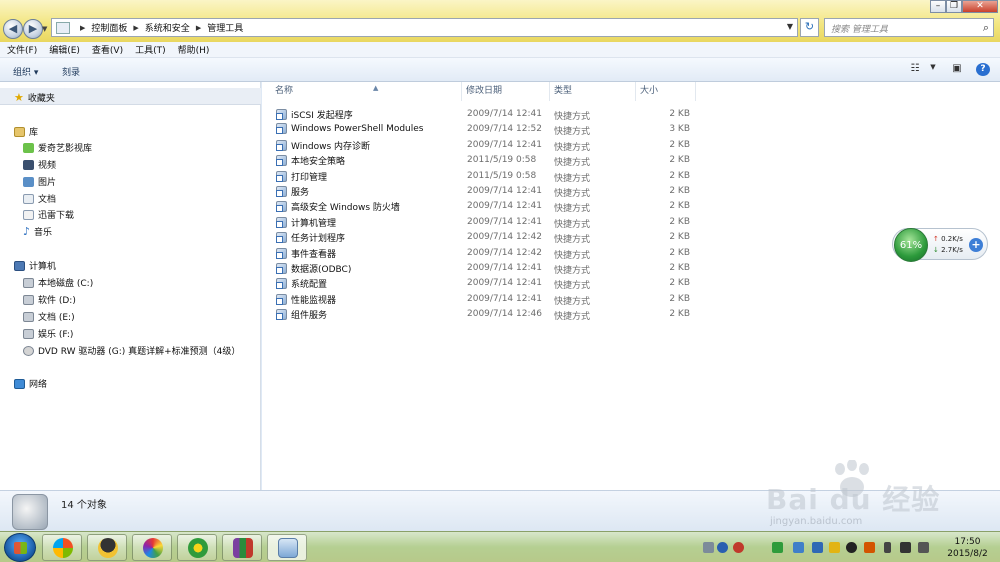 The width and height of the screenshot is (1000, 562). Describe the element at coordinates (22, 49) in the screenshot. I see `menu-file: 文件(F)` at that location.